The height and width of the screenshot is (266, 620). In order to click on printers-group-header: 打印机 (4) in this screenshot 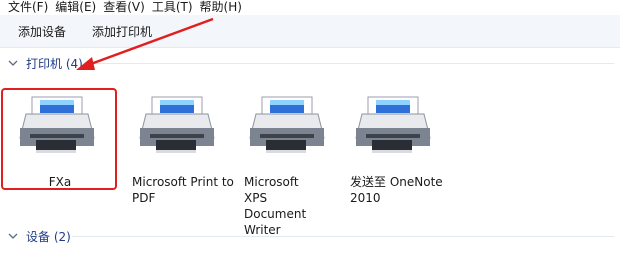, I will do `click(310, 63)`.